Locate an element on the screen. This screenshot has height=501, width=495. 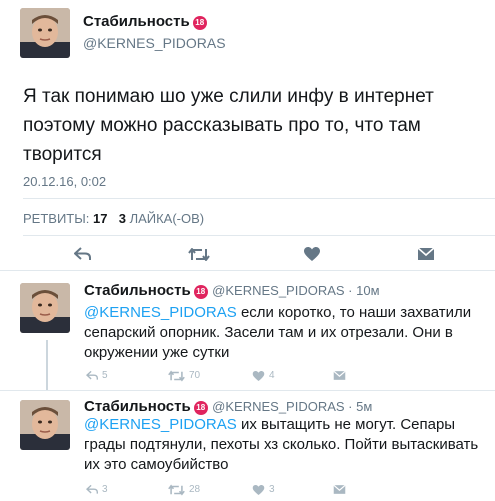
retweet-count: 70 is located at coordinates (195, 375).